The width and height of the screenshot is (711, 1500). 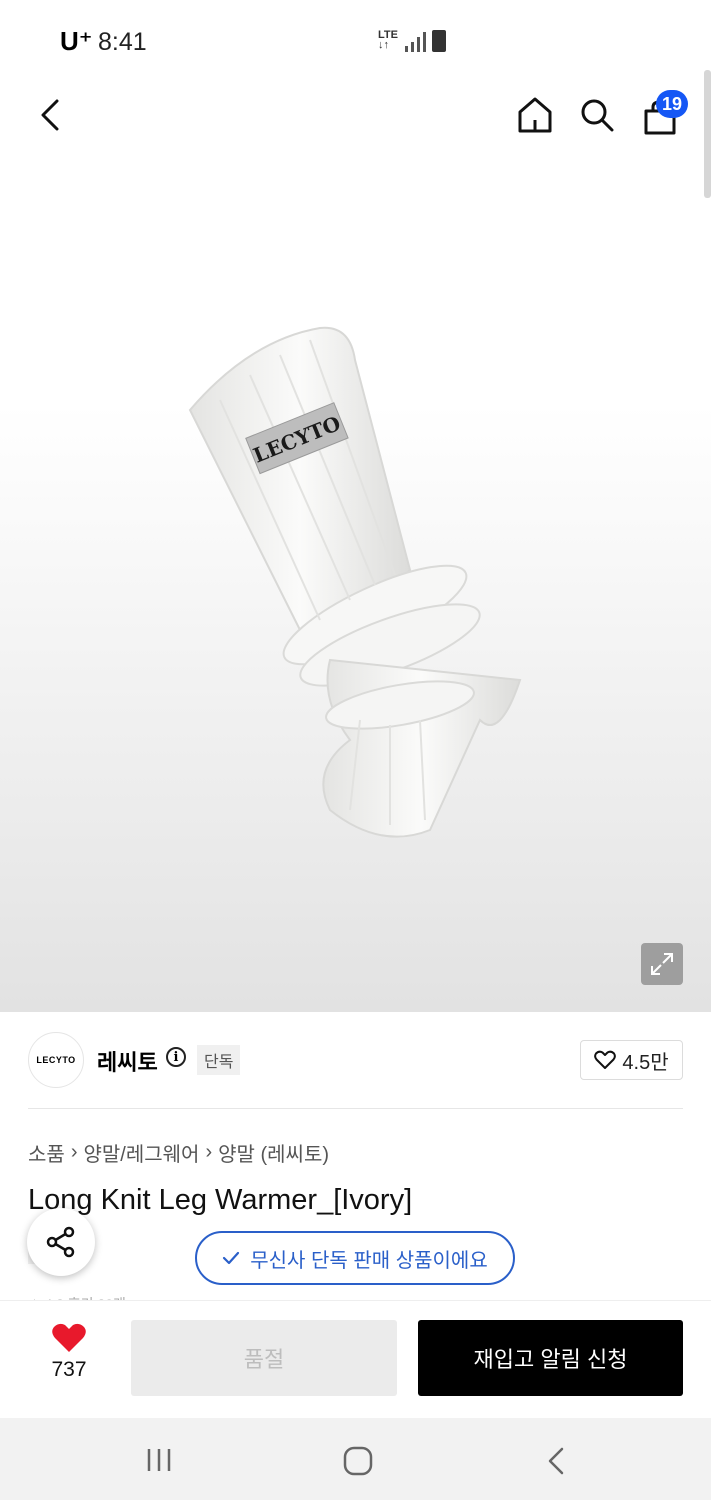 What do you see at coordinates (219, 1060) in the screenshot?
I see `exclusive-tag: 단독` at bounding box center [219, 1060].